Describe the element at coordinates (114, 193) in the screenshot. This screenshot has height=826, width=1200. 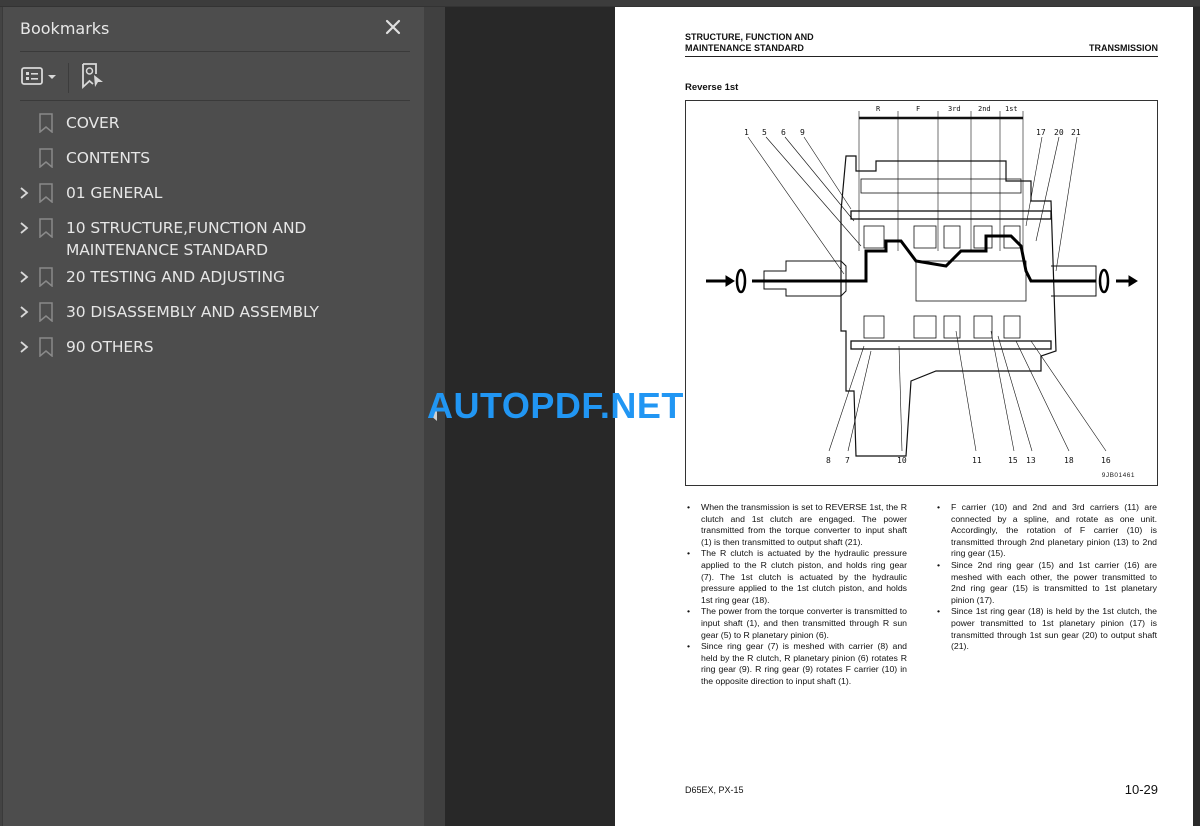
I see `bookmark-label: 01 GENERAL` at that location.